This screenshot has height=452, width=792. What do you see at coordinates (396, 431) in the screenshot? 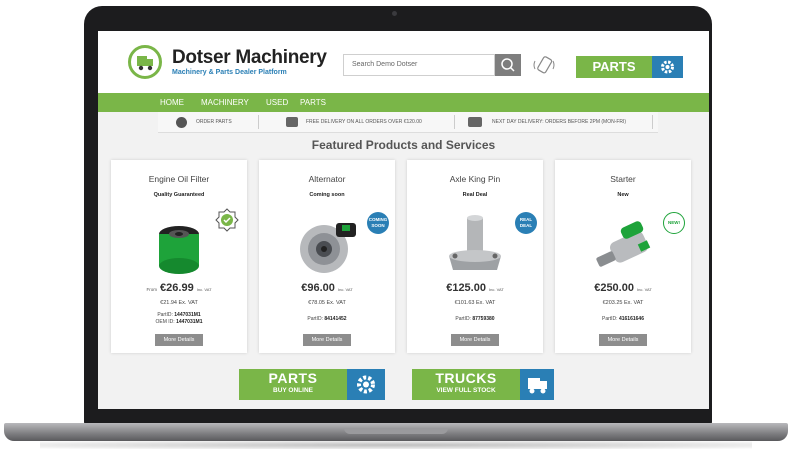
I see `laptop-notch` at bounding box center [396, 431].